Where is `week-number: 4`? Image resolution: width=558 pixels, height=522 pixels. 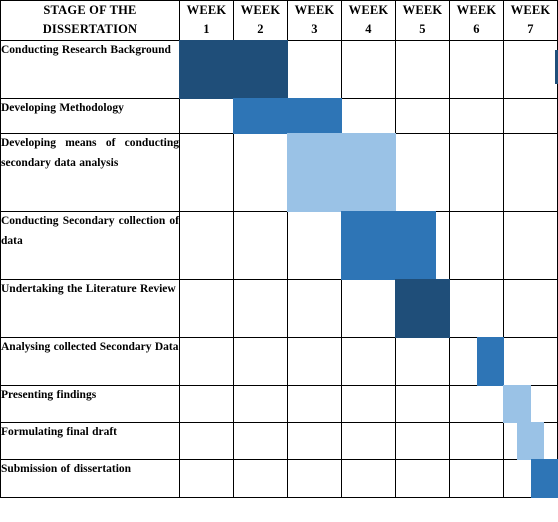 week-number: 4 is located at coordinates (368, 29).